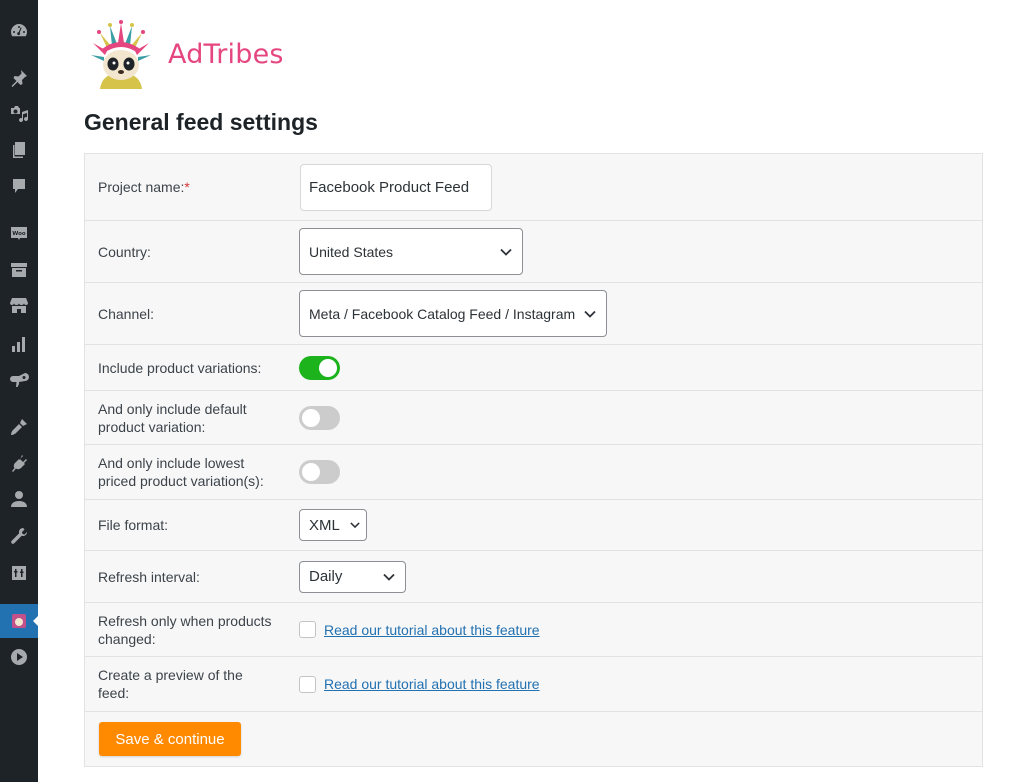 This screenshot has height=782, width=1024. I want to click on media-icon, so click(20, 114).